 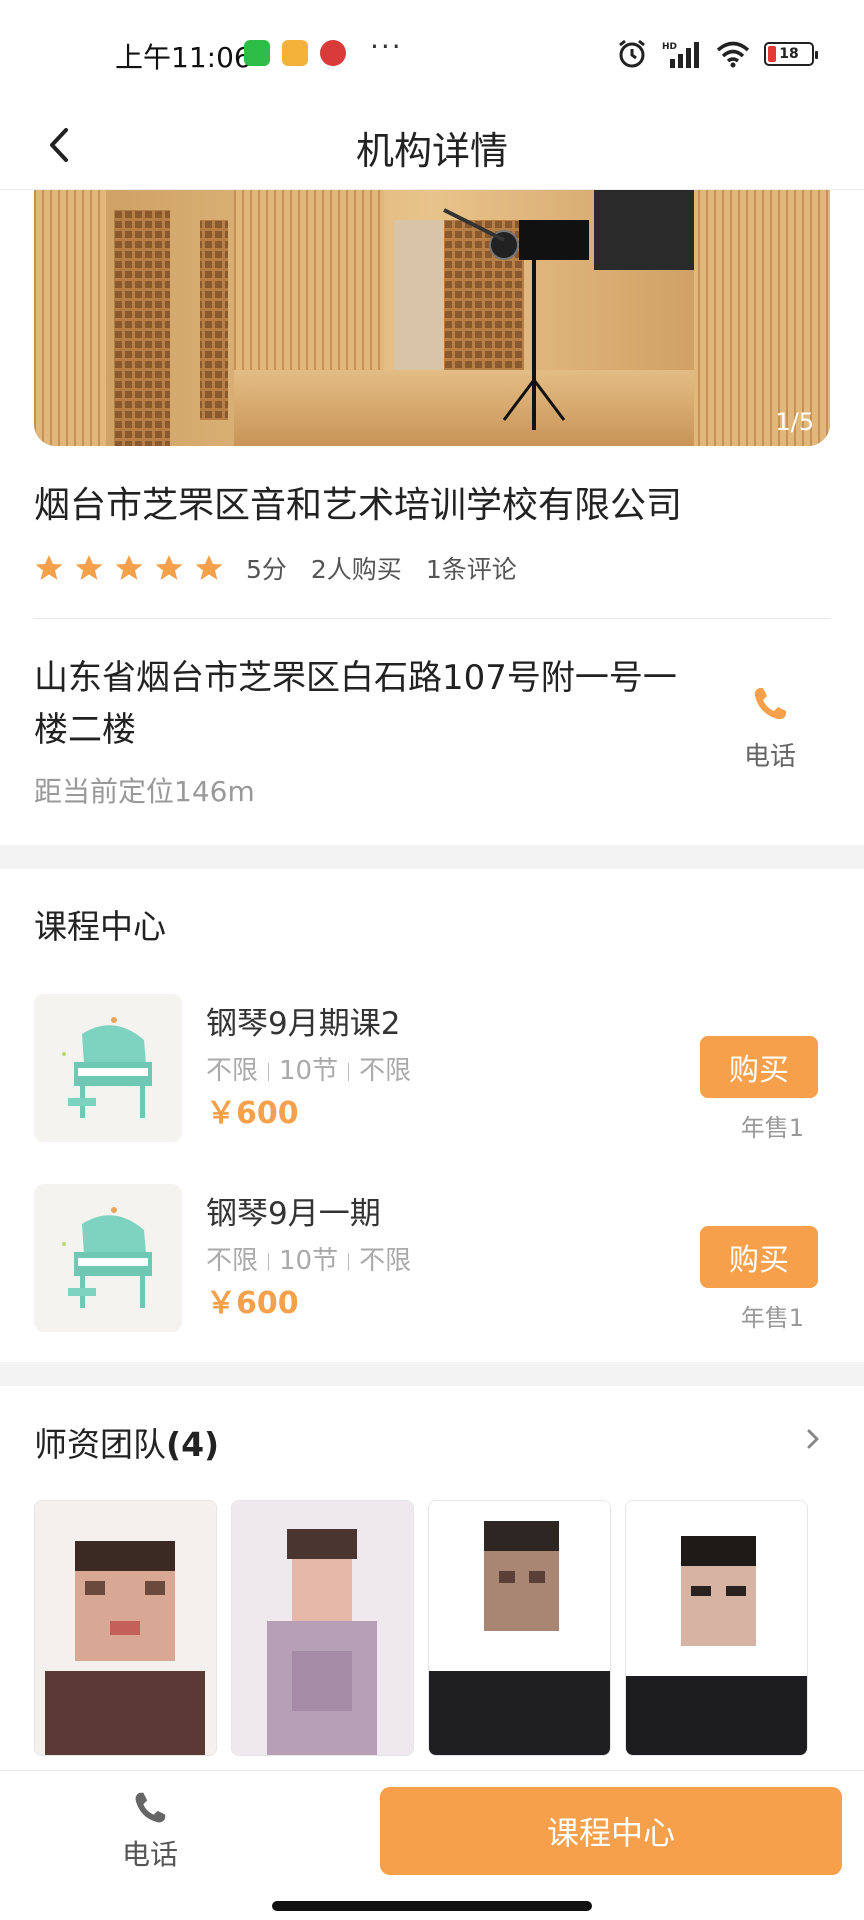 I want to click on banner-counter: 1/5, so click(x=794, y=422).